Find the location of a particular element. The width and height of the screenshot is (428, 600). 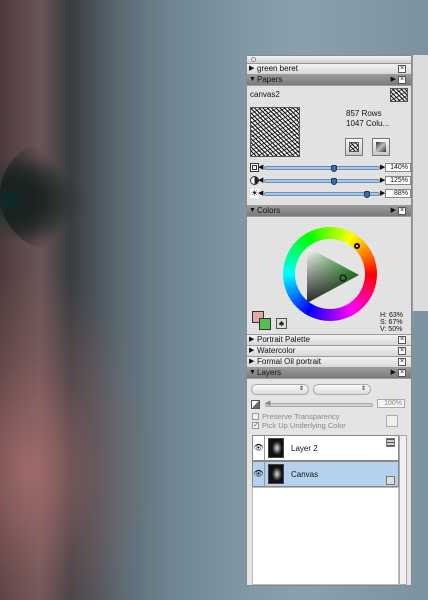

saturation-readout: S: 67% is located at coordinates (391, 322).